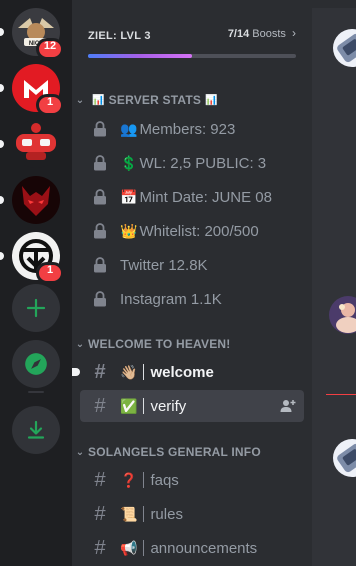  What do you see at coordinates (168, 406) in the screenshot?
I see `channel-name: verify` at bounding box center [168, 406].